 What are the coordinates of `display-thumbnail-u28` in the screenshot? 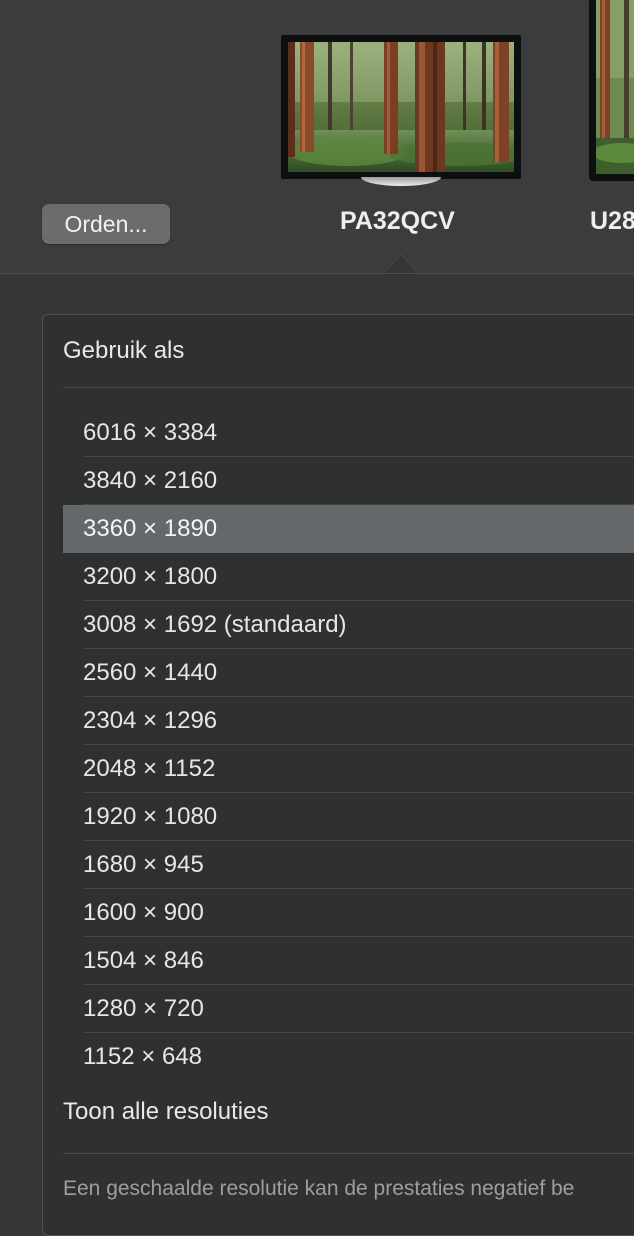 It's located at (611, 90).